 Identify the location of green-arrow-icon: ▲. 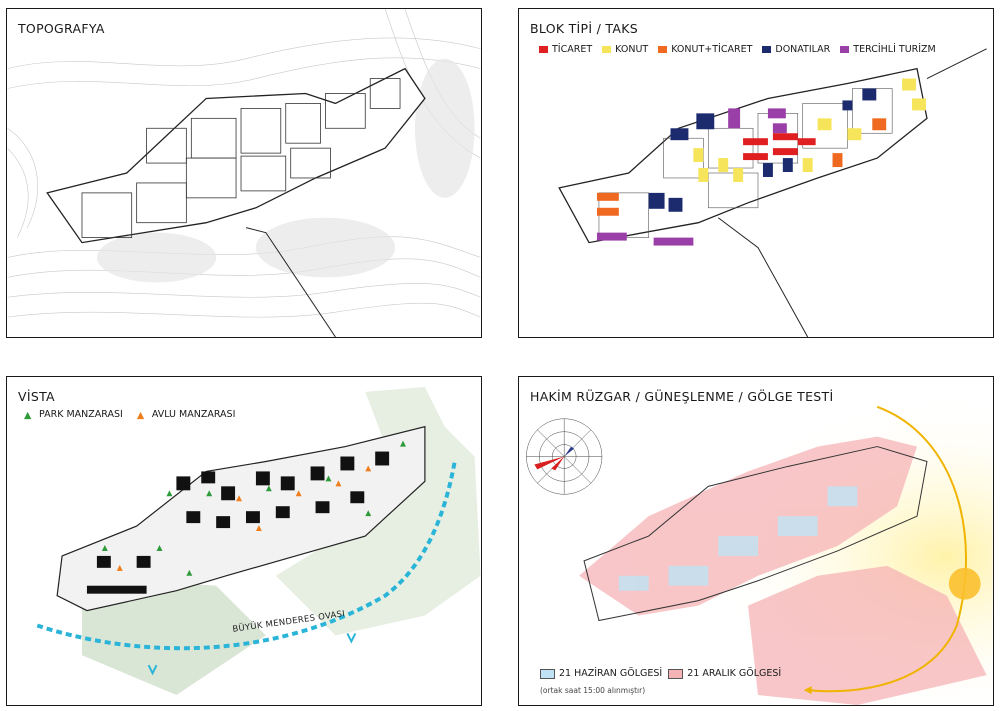
(28, 415).